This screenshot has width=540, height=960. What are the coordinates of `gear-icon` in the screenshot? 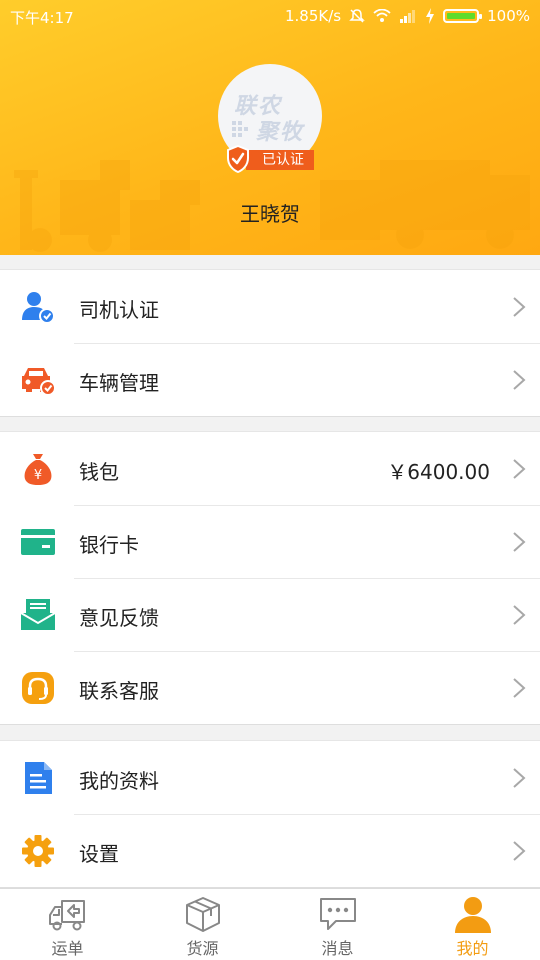 It's located at (38, 851).